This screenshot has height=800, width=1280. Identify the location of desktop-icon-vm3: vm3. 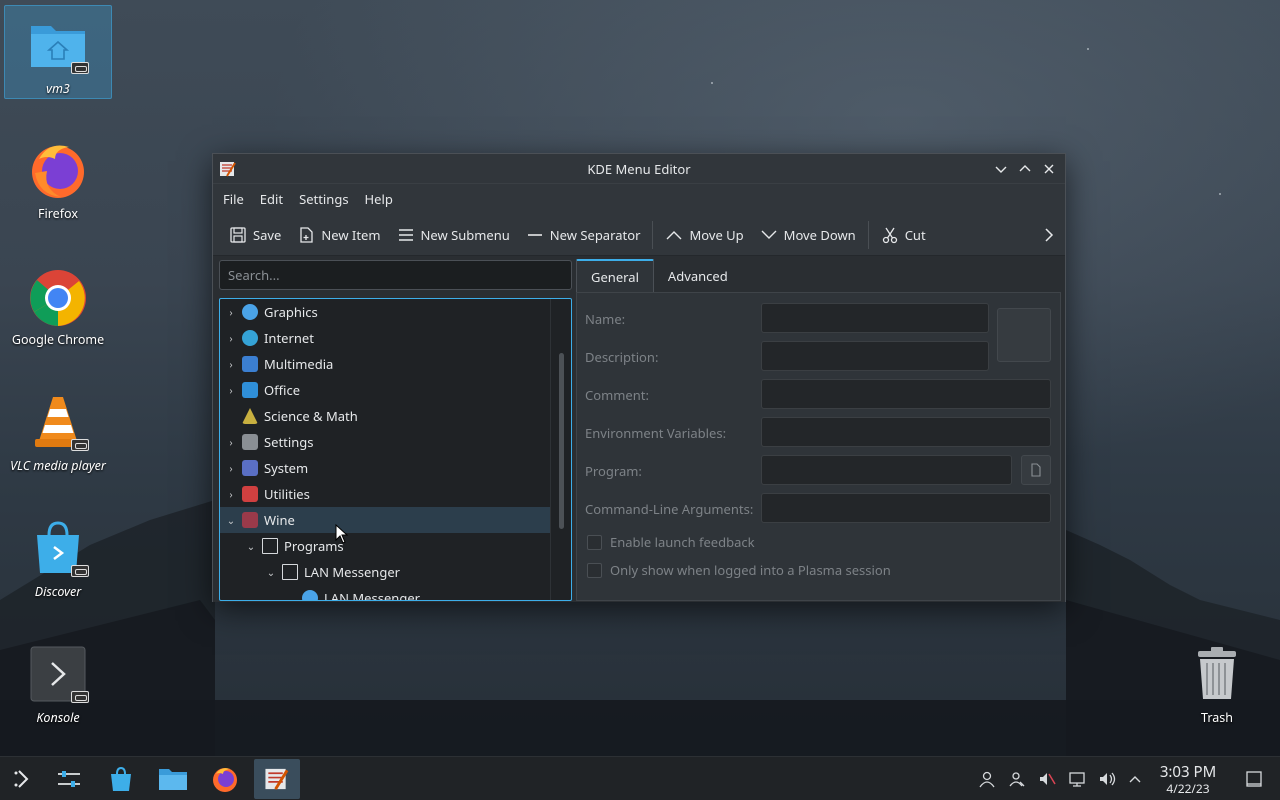
(58, 52).